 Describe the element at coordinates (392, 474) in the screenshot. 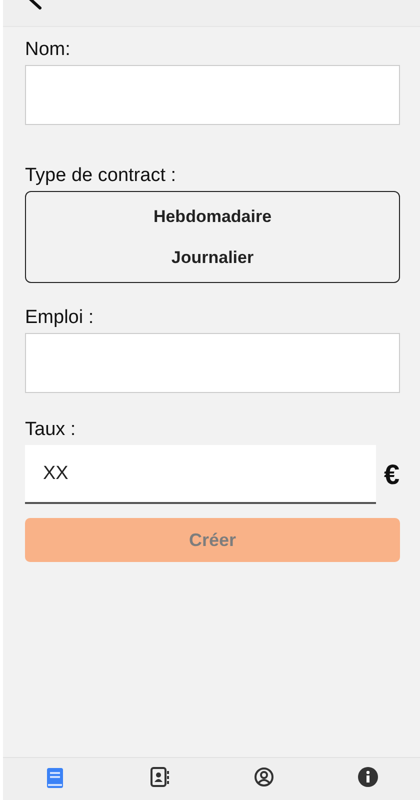

I see `currency-symbol: €` at that location.